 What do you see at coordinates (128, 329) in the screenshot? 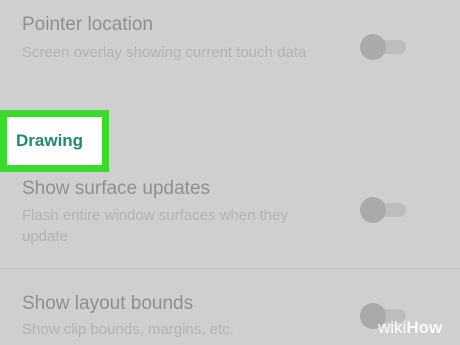
I see `setting-summary: Show clip bounds, margins, etc.` at bounding box center [128, 329].